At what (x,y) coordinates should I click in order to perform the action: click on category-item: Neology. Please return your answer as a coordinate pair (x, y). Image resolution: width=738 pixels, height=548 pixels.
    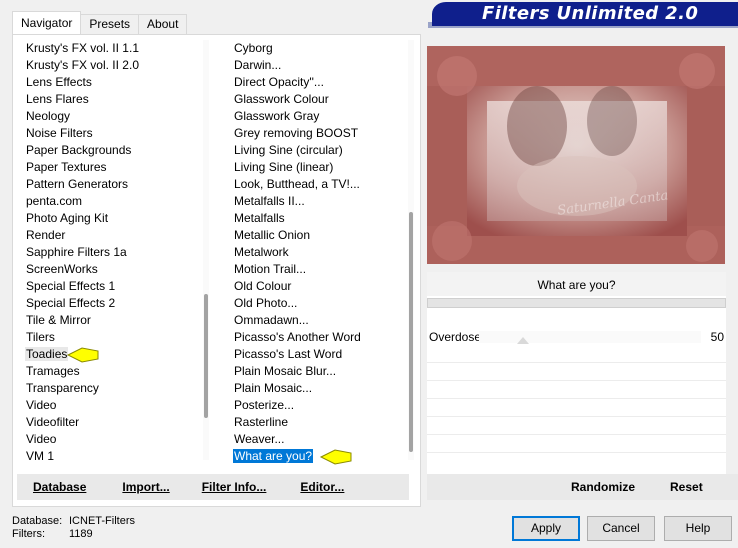
    Looking at the image, I should click on (109, 116).